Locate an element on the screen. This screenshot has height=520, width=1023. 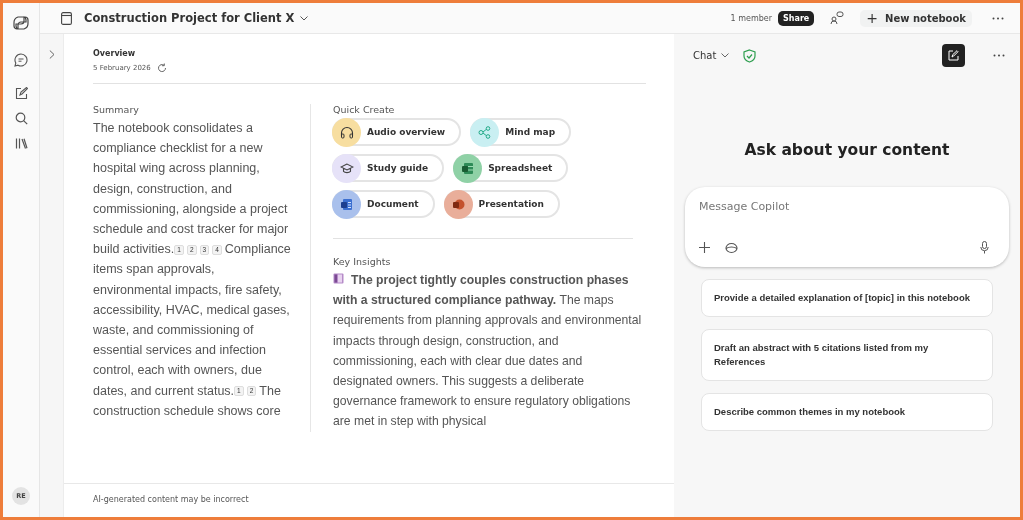
chat-heading: Ask about your content is located at coordinates (847, 150).